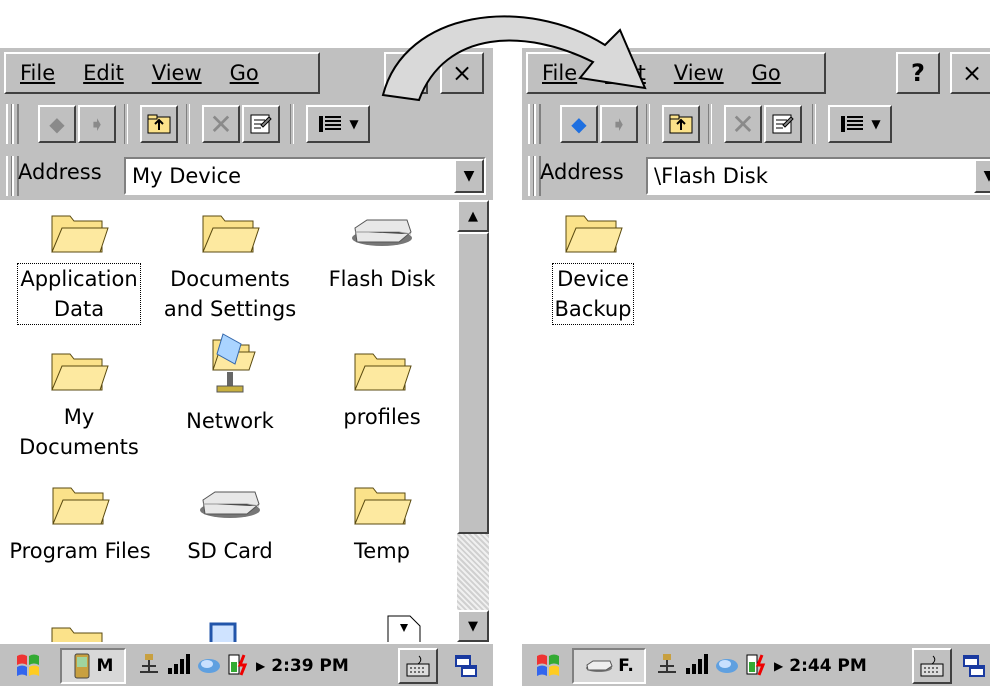 This screenshot has height=686, width=990. I want to click on menu-box: File Edit View Go, so click(162, 73).